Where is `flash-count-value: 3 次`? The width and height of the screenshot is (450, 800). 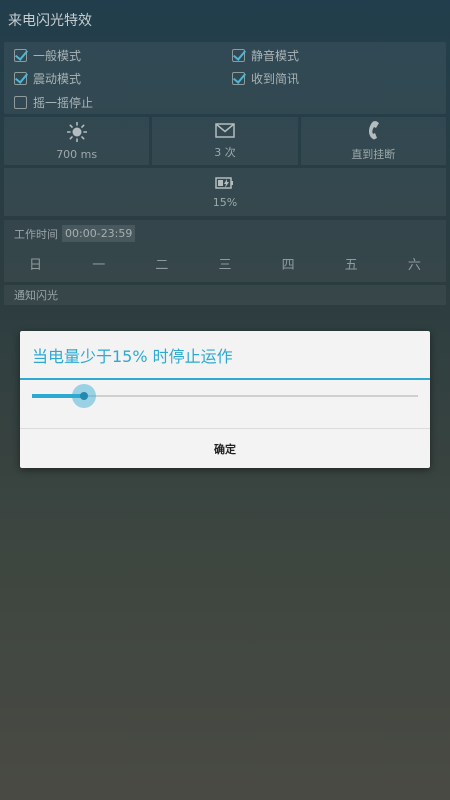
flash-count-value: 3 次 is located at coordinates (225, 152).